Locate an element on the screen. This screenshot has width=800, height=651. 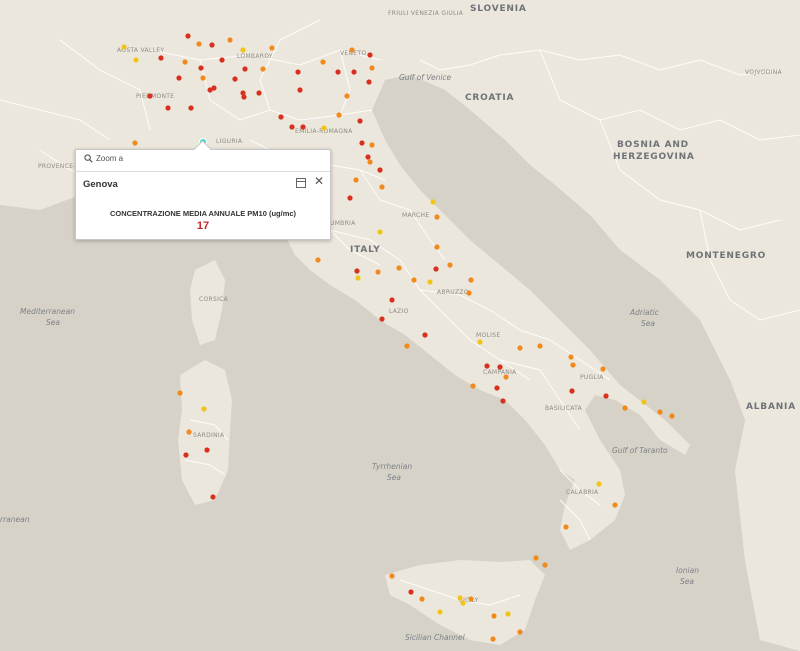
close-icon: ✕ is located at coordinates (319, 181).